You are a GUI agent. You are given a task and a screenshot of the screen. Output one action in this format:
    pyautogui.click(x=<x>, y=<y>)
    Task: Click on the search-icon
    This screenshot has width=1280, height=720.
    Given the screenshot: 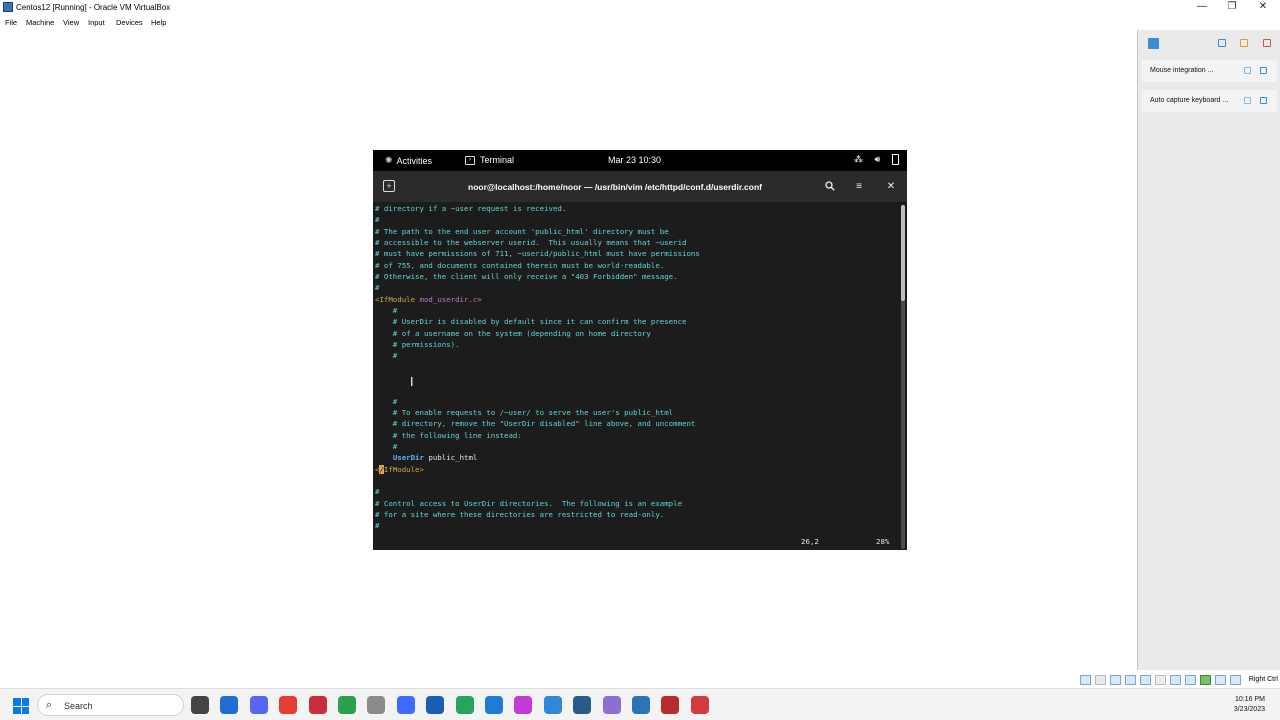 What is the action you would take?
    pyautogui.click(x=830, y=186)
    